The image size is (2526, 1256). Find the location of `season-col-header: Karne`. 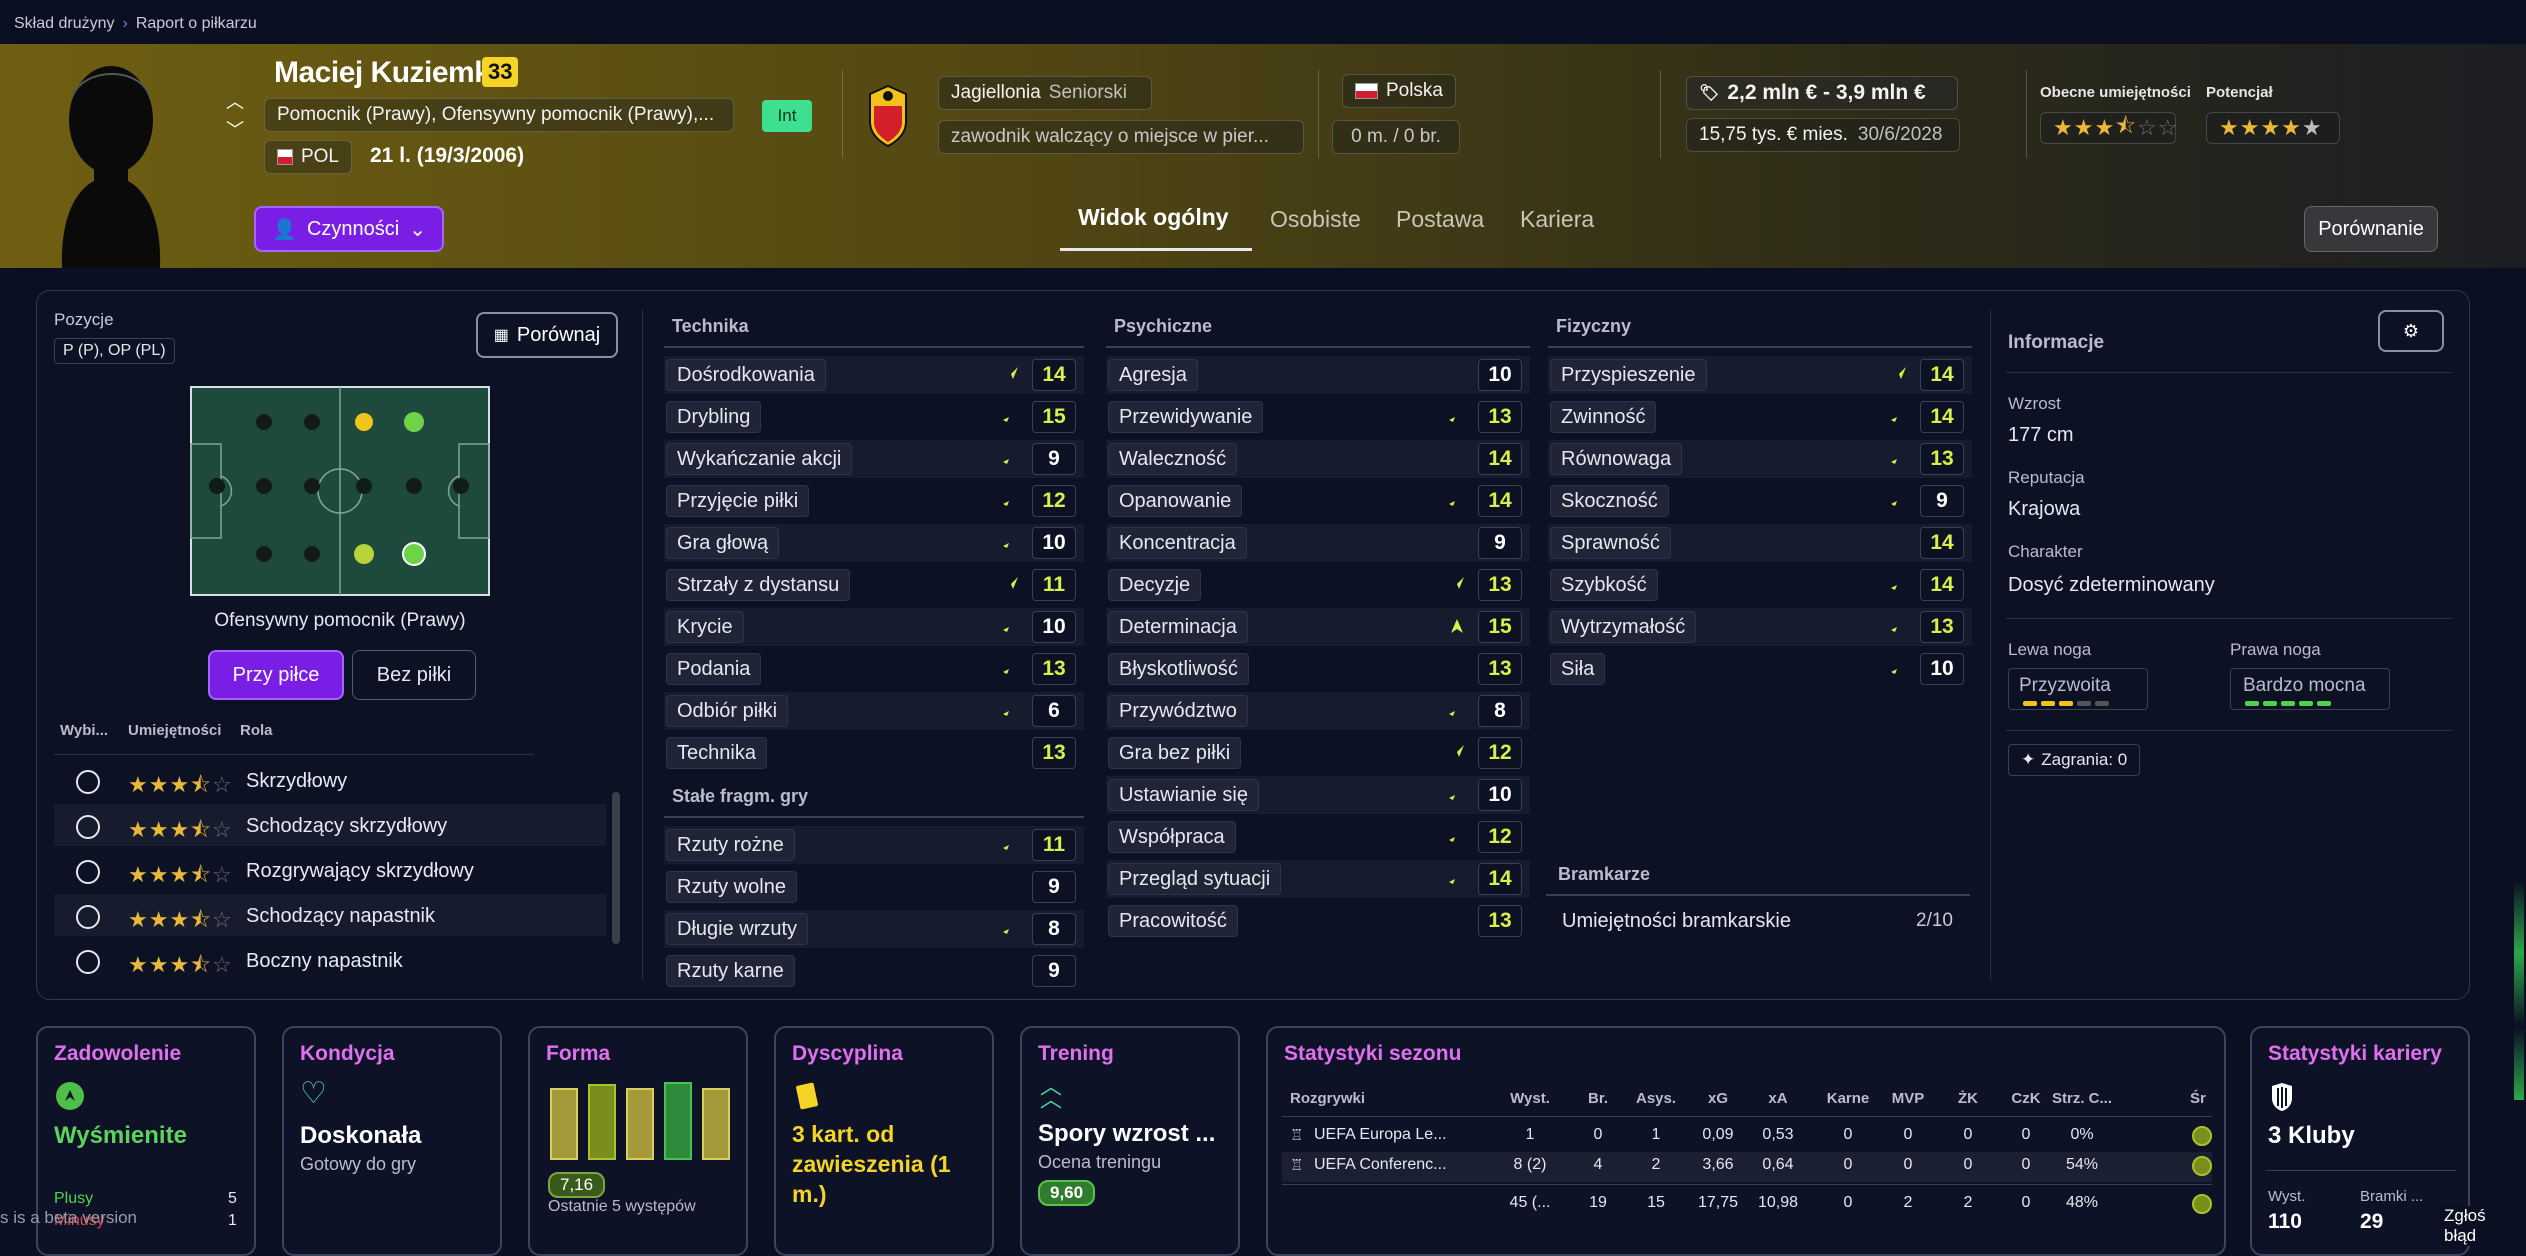

season-col-header: Karne is located at coordinates (1848, 1098).